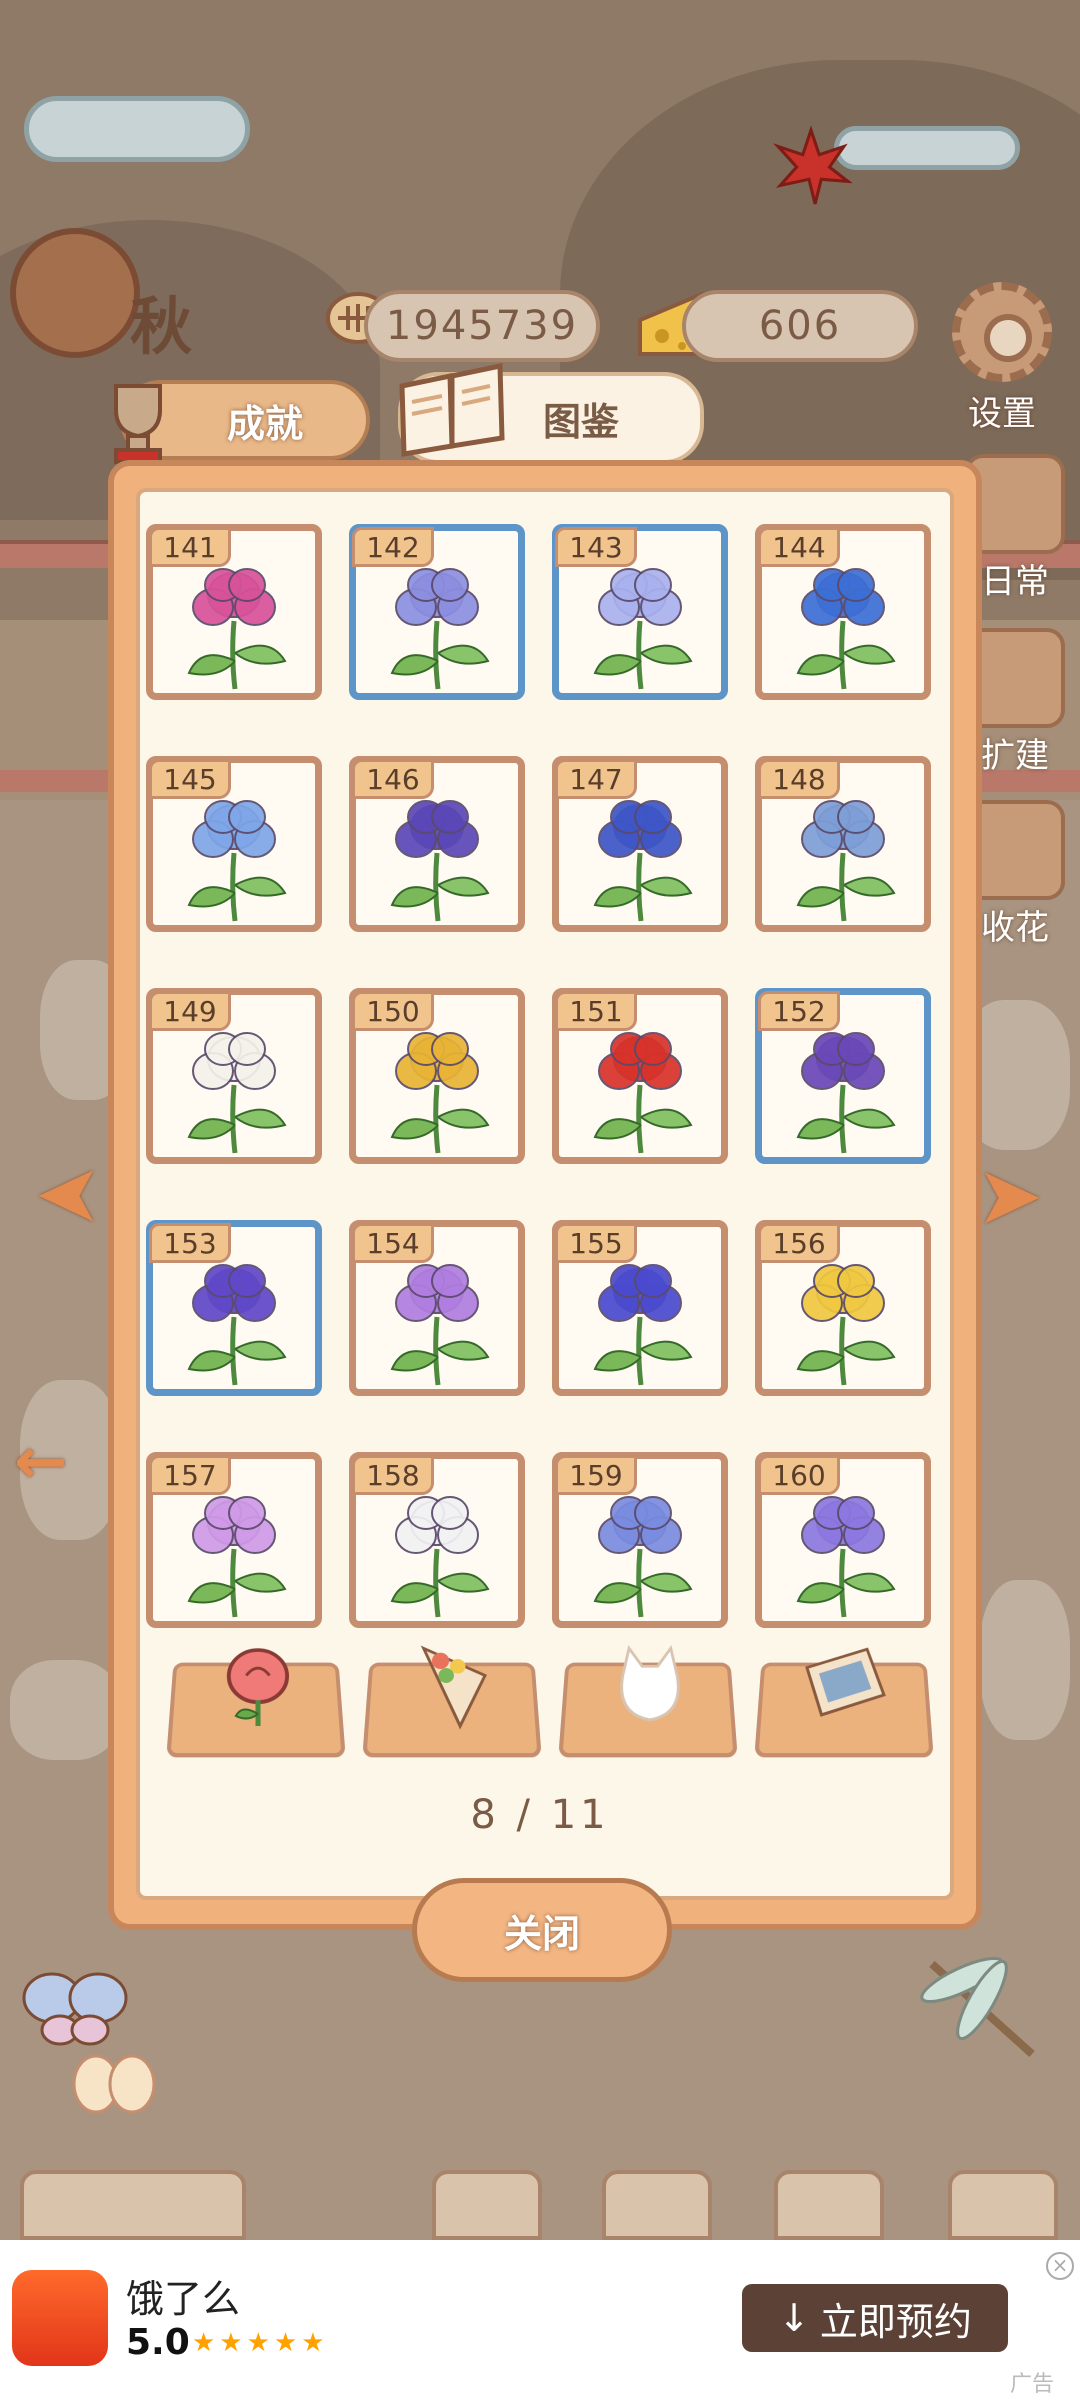  Describe the element at coordinates (138, 424) in the screenshot. I see `trophy-icon` at that location.